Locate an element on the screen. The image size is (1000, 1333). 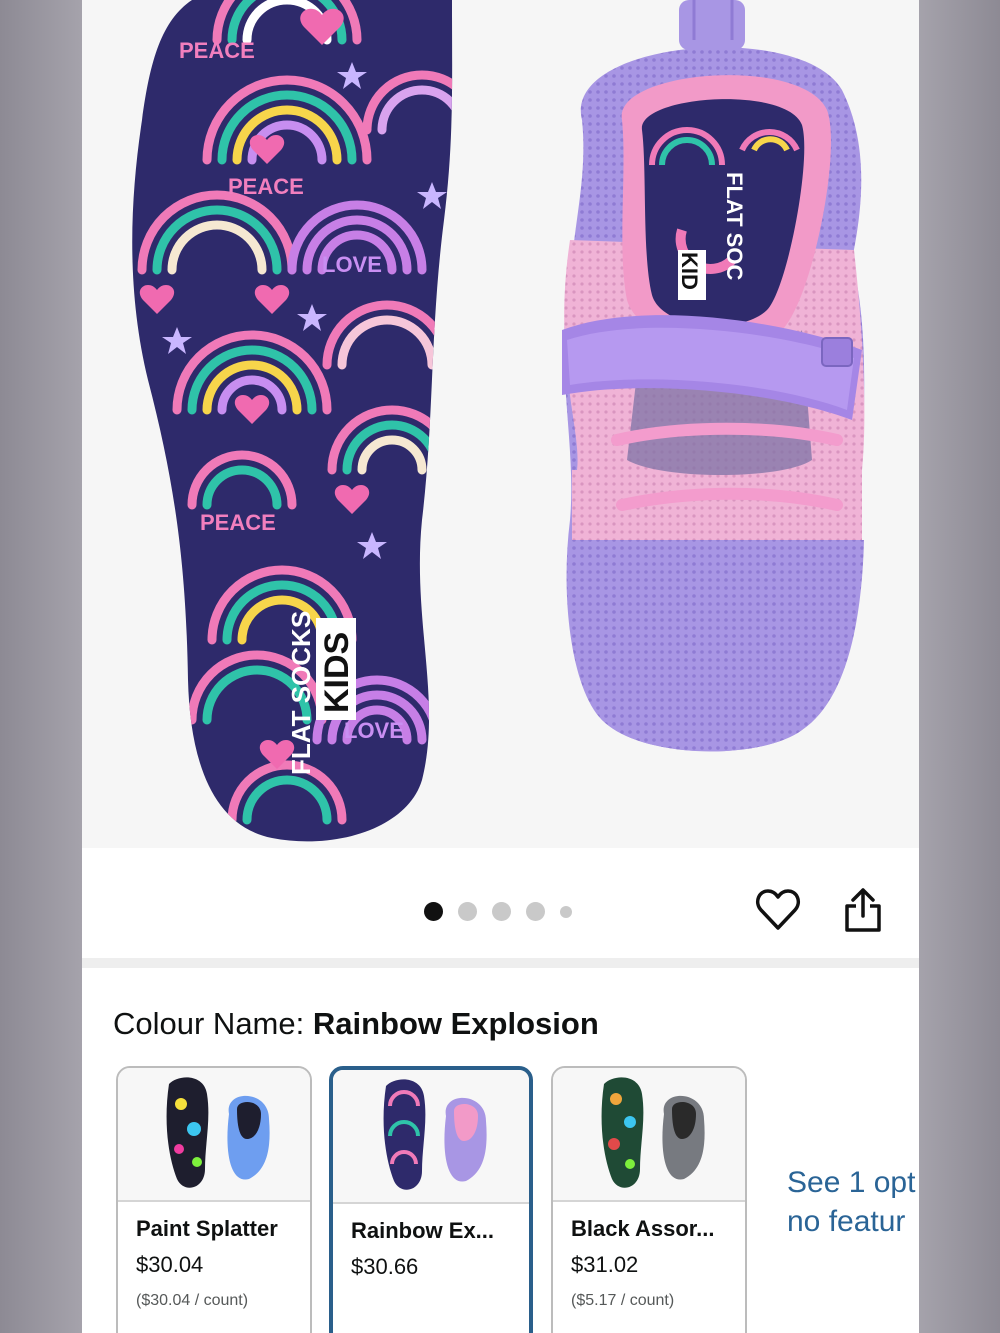
colour-name-label: Colour Name: Rainbow Explosion is located at coordinates (356, 1024).